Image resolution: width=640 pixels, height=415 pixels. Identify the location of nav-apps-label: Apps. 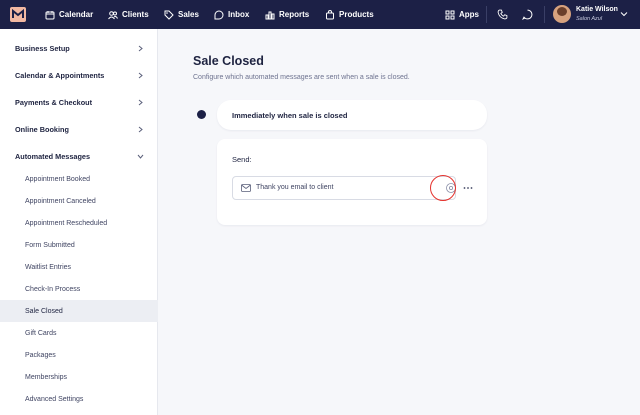
(469, 14).